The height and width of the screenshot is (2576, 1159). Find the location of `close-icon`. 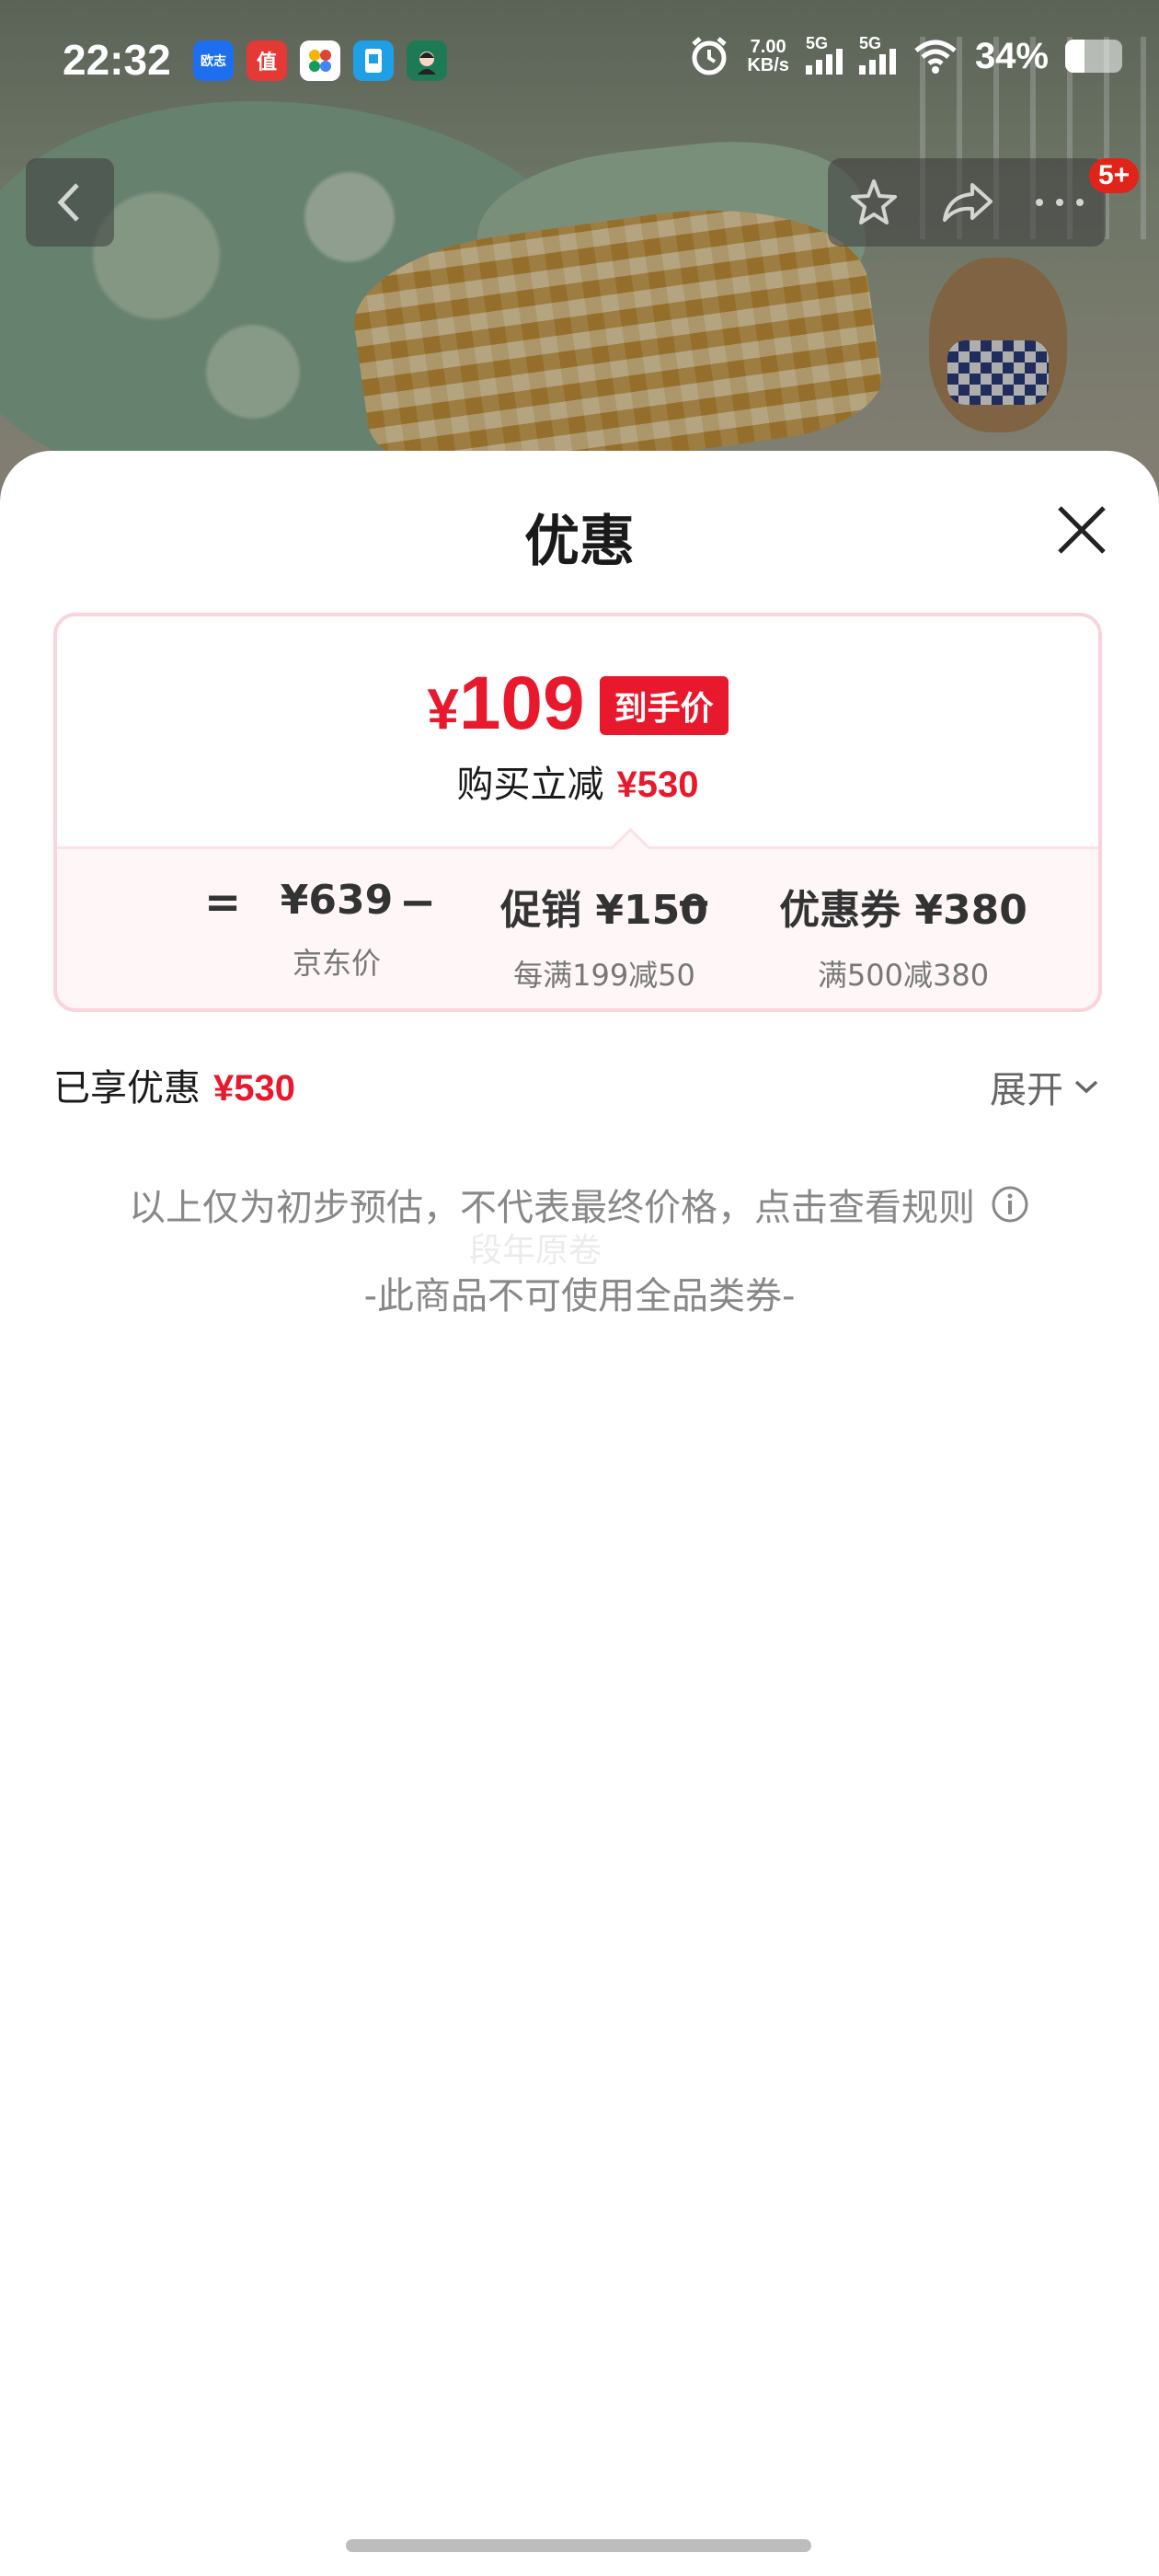

close-icon is located at coordinates (1082, 530).